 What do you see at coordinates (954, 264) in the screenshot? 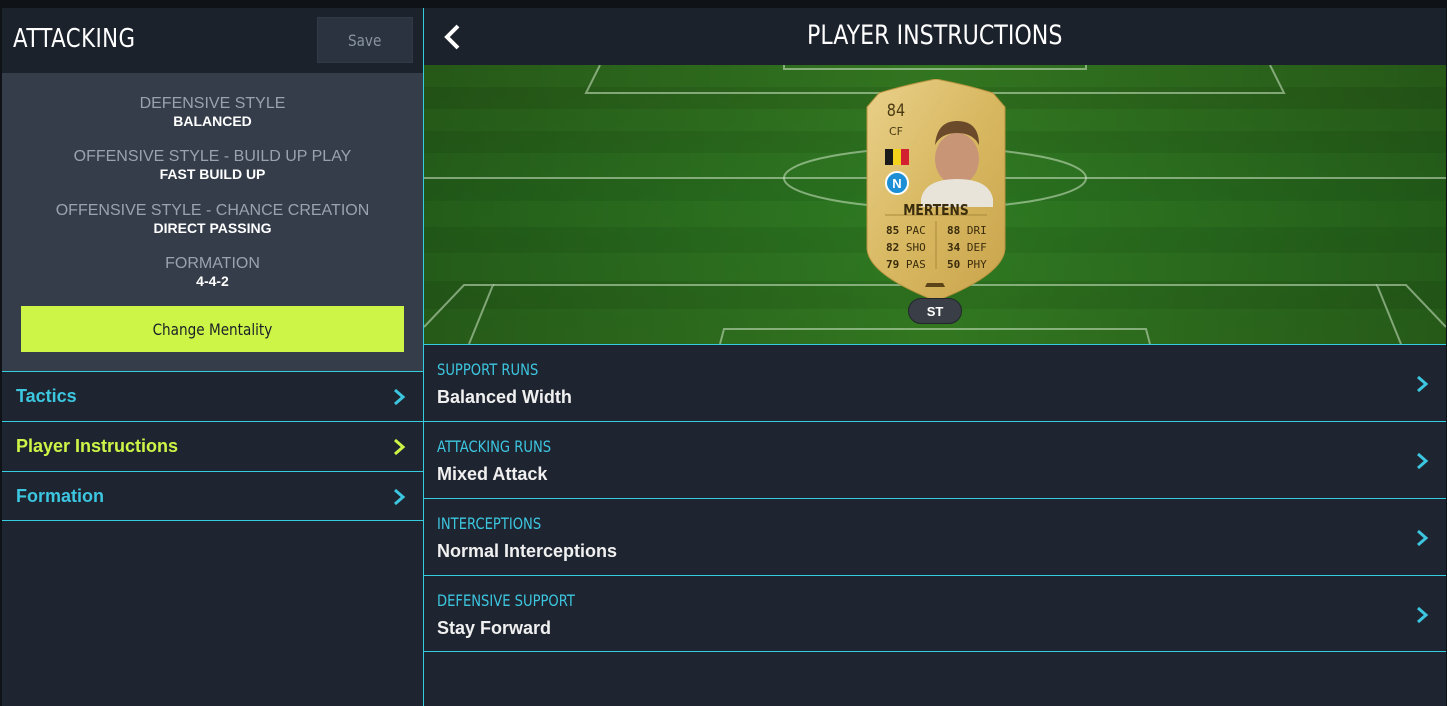
I see `stat-value: 50` at bounding box center [954, 264].